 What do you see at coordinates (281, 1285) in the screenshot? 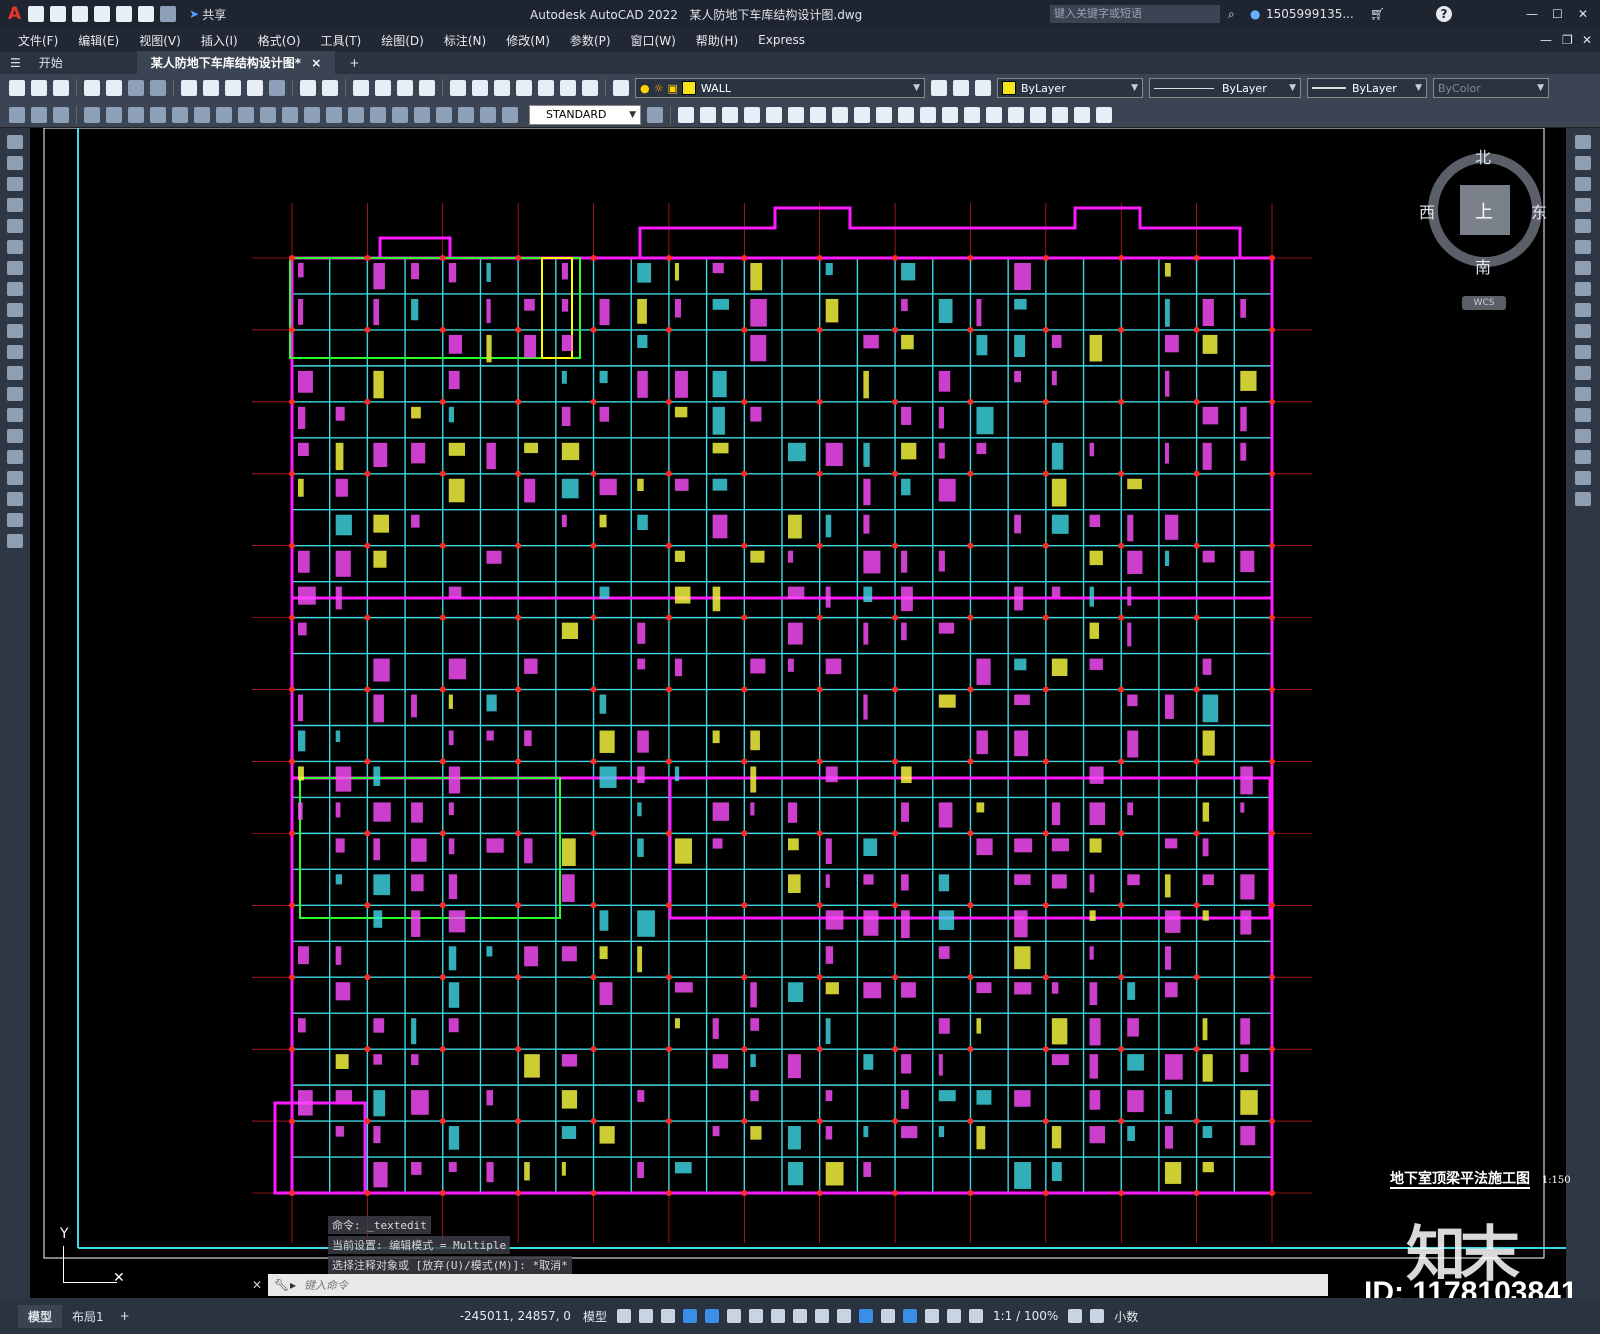
I see `command-customize-icon: 🔧︎` at bounding box center [281, 1285].